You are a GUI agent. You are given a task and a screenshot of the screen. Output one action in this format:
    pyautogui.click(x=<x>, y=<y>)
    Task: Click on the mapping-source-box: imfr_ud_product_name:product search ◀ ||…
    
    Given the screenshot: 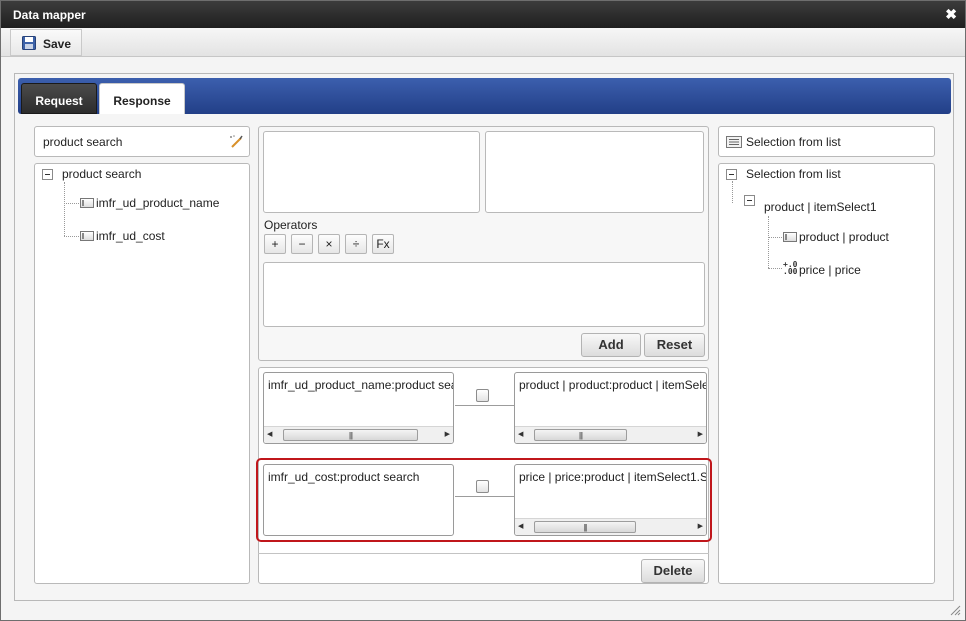 What is the action you would take?
    pyautogui.click(x=358, y=408)
    